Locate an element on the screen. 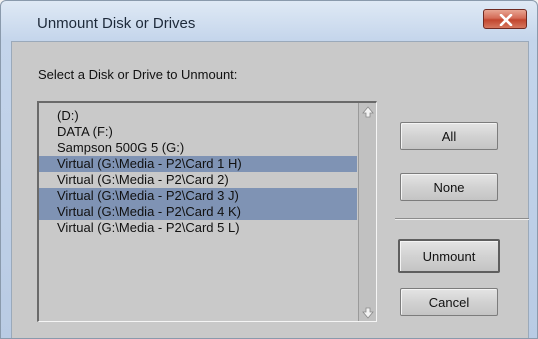 The image size is (538, 339). drive-list-item: Virtual (G:\Media - P2\Card 3 J) is located at coordinates (198, 196).